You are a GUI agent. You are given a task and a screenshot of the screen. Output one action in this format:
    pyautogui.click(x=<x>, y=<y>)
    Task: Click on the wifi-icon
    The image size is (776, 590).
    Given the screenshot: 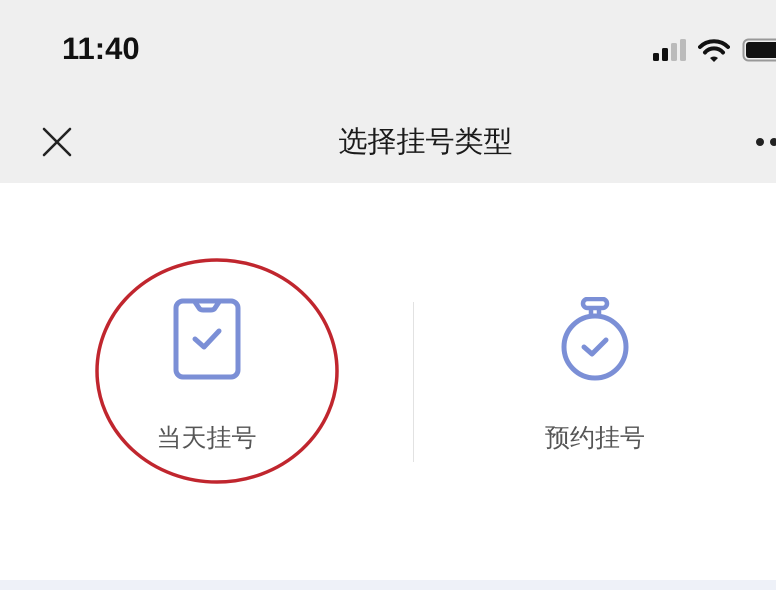 What is the action you would take?
    pyautogui.click(x=714, y=50)
    